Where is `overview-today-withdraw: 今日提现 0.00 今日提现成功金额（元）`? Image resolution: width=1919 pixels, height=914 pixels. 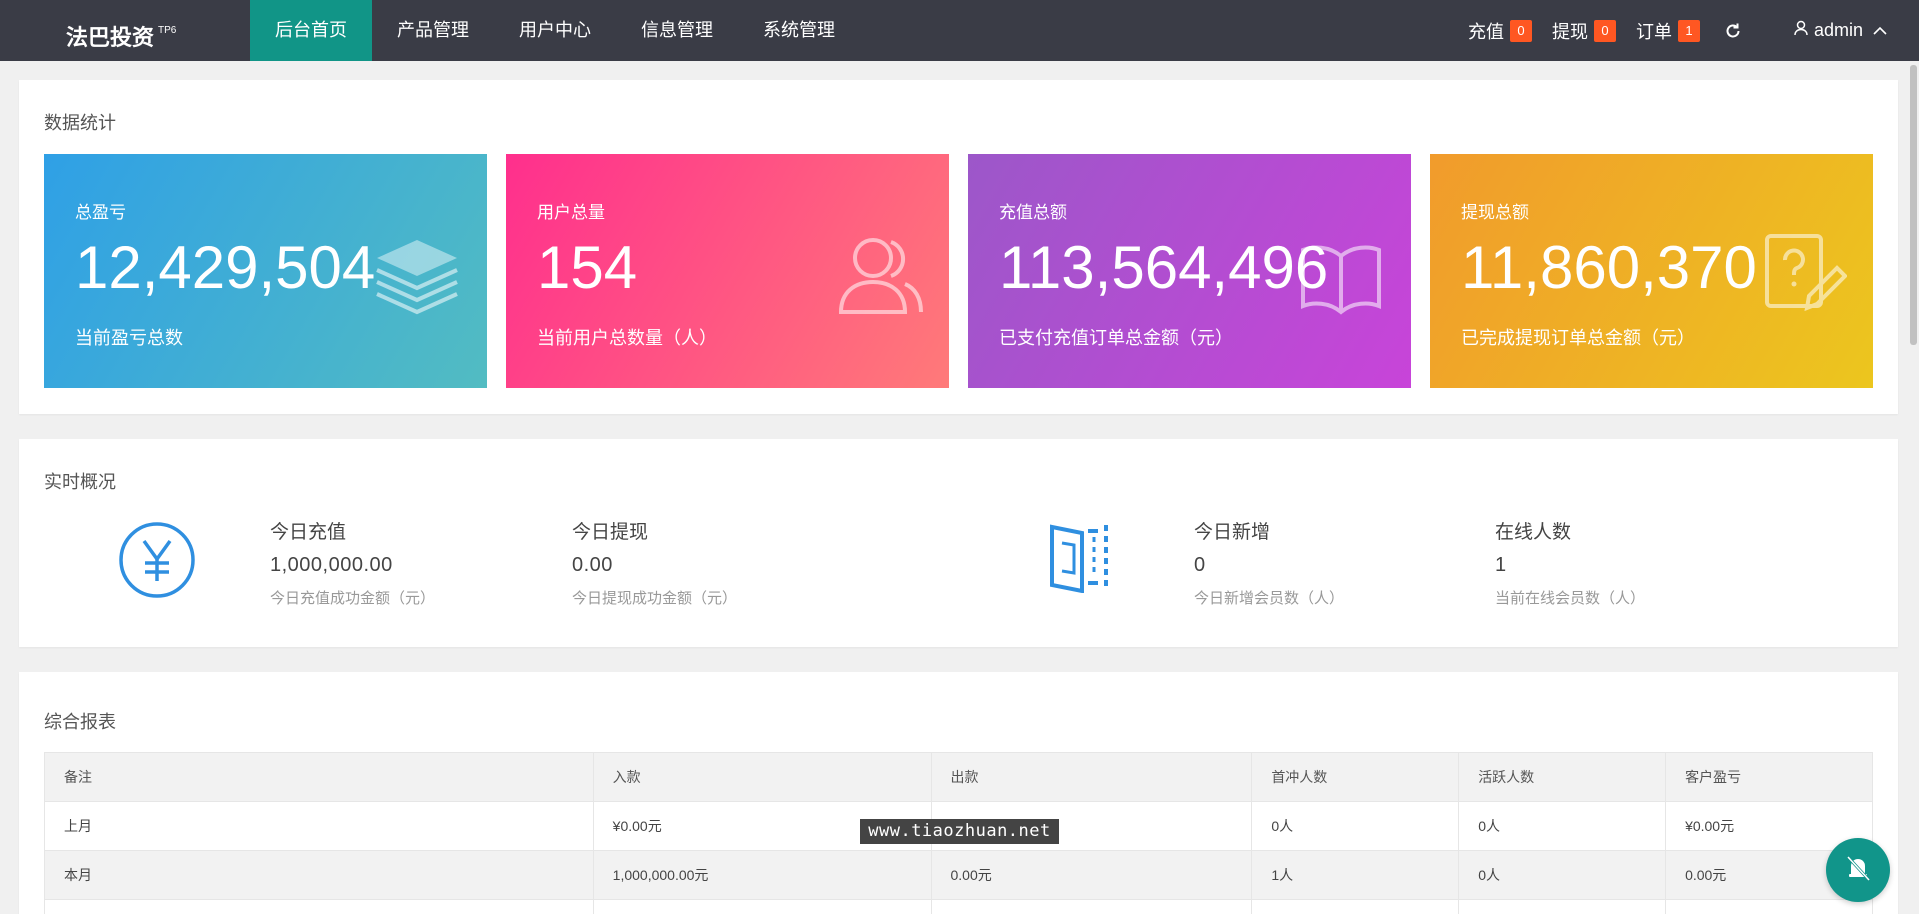 overview-today-withdraw: 今日提现 0.00 今日提现成功金额（元） is located at coordinates (654, 562).